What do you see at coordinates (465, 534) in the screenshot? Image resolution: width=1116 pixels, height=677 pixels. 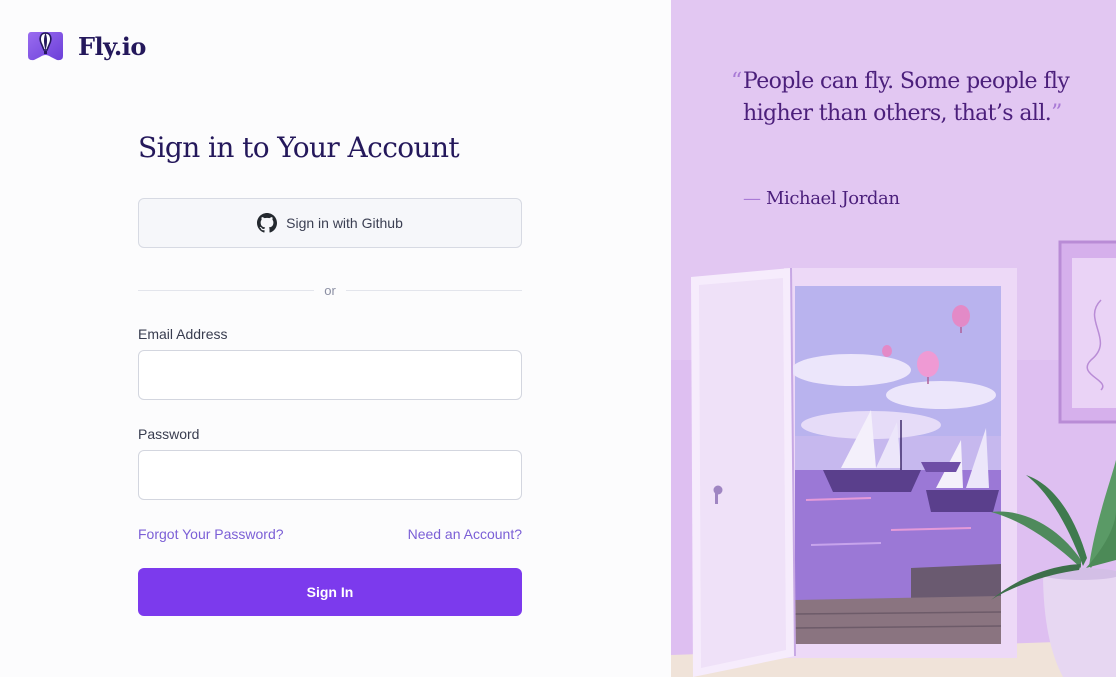 I see `need-account-link: Need an Account?` at bounding box center [465, 534].